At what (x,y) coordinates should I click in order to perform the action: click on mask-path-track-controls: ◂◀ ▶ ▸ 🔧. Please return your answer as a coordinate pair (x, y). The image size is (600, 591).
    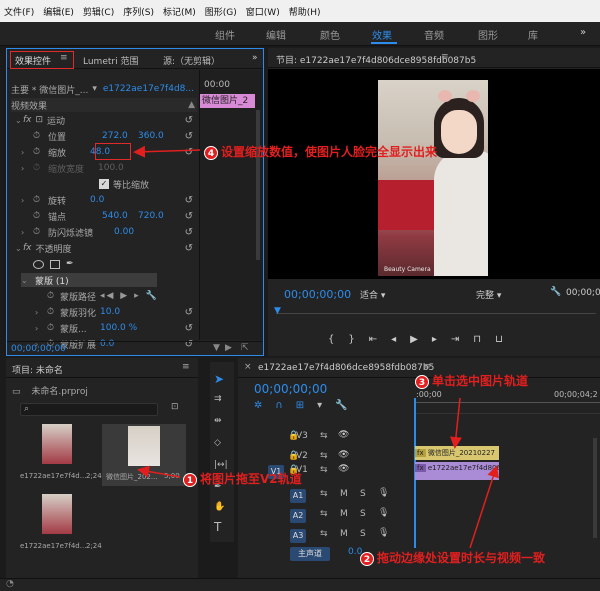
    Looking at the image, I should click on (129, 296).